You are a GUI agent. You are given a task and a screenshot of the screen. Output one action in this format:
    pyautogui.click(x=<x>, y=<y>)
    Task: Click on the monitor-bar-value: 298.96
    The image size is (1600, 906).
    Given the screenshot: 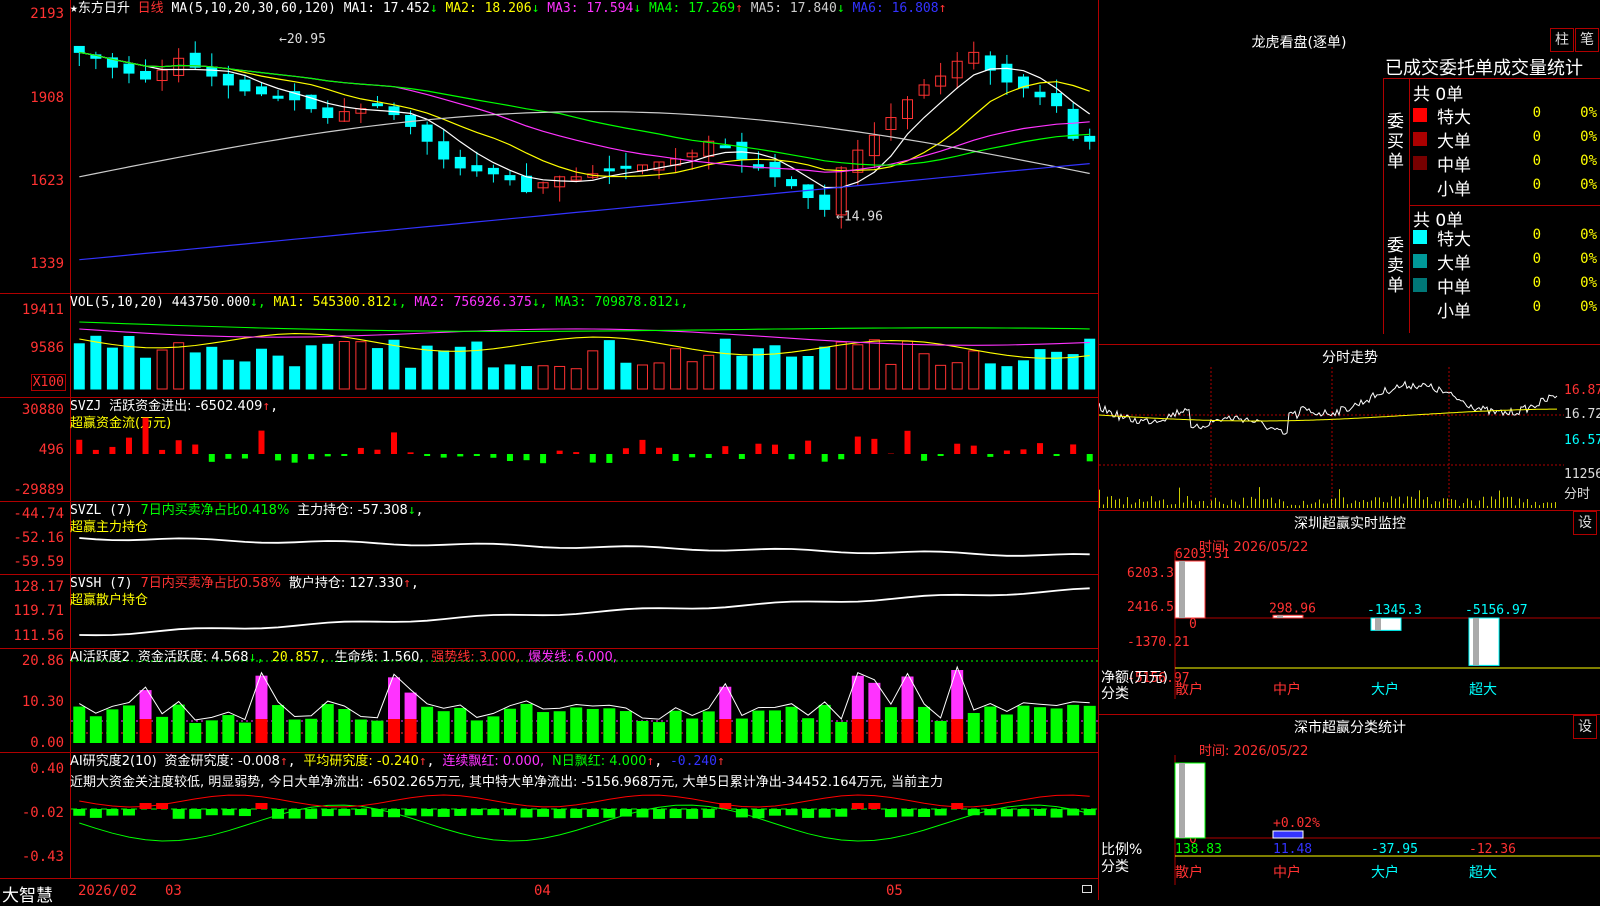 What is the action you would take?
    pyautogui.click(x=1292, y=608)
    